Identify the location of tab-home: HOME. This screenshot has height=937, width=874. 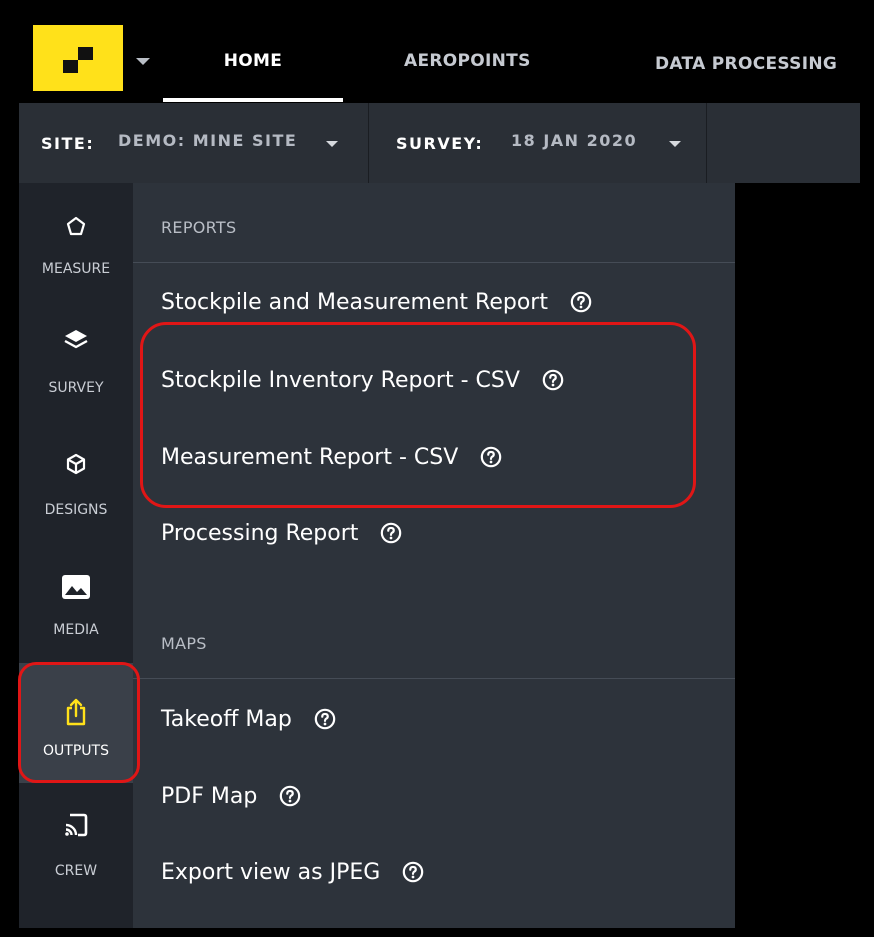
(253, 61).